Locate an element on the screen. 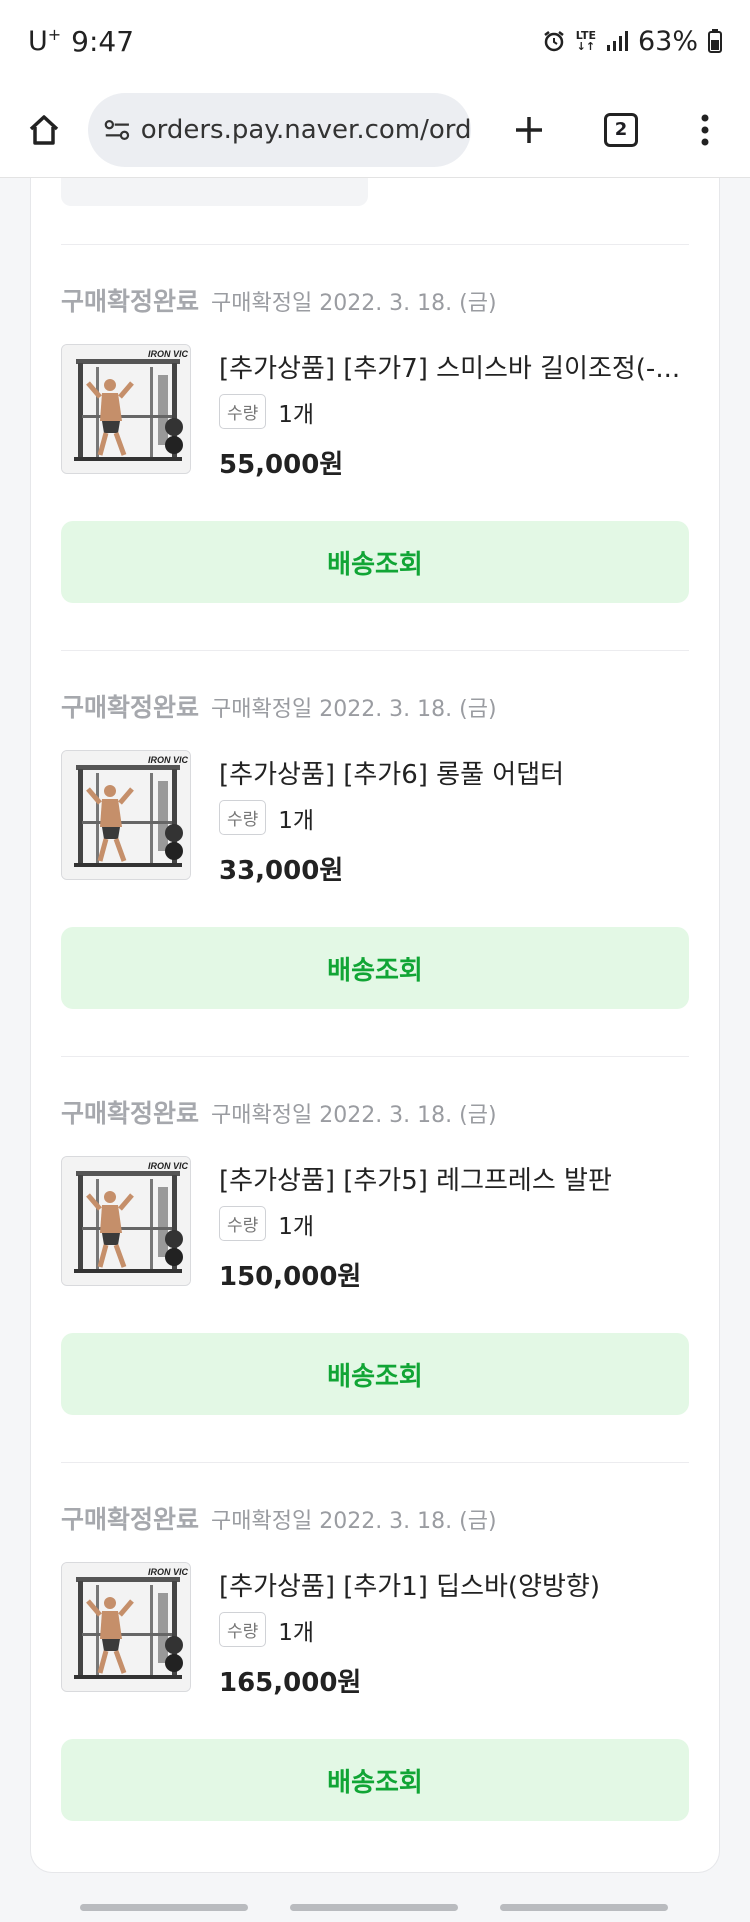 The height and width of the screenshot is (1922, 750). tab-count: 2 is located at coordinates (621, 129).